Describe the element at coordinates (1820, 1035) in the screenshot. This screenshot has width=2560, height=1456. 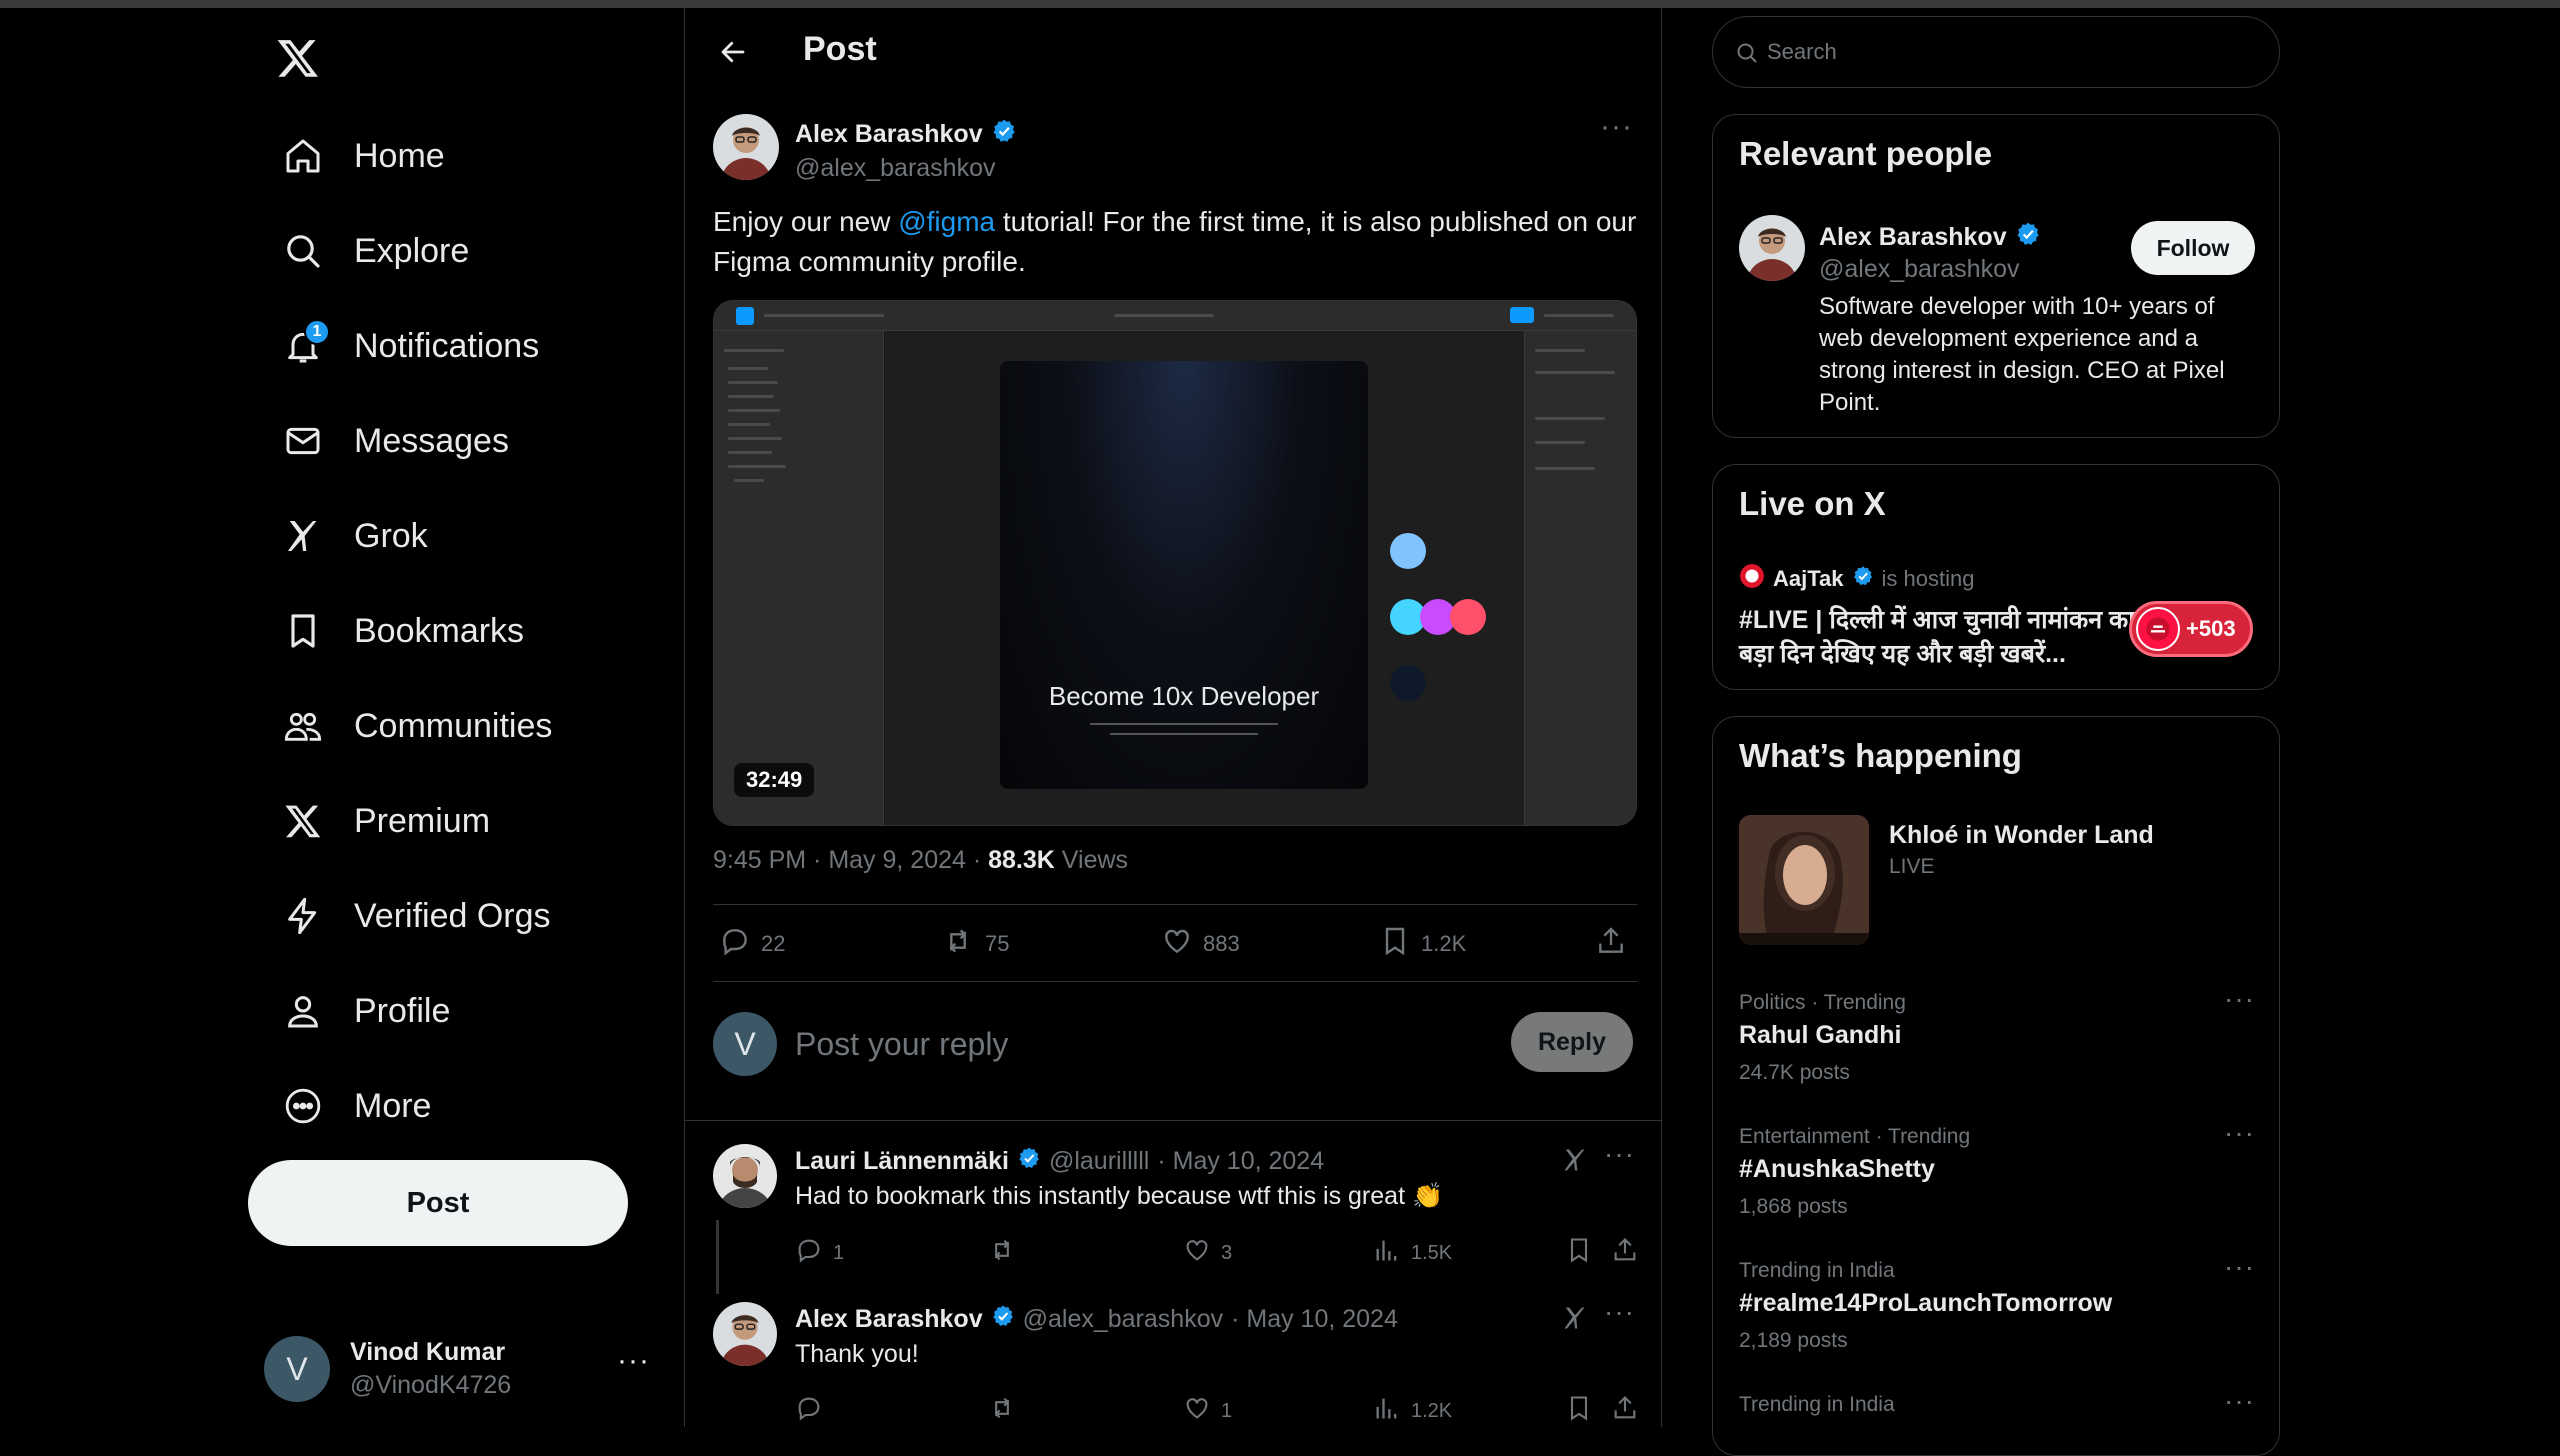
I see `trend-title: Rahul Gandhi` at that location.